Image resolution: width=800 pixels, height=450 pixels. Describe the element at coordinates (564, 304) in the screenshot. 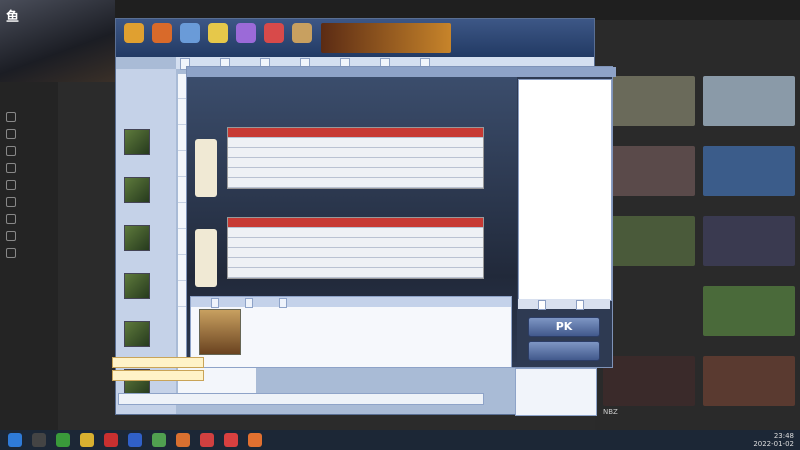

I see `settings-tabs` at that location.